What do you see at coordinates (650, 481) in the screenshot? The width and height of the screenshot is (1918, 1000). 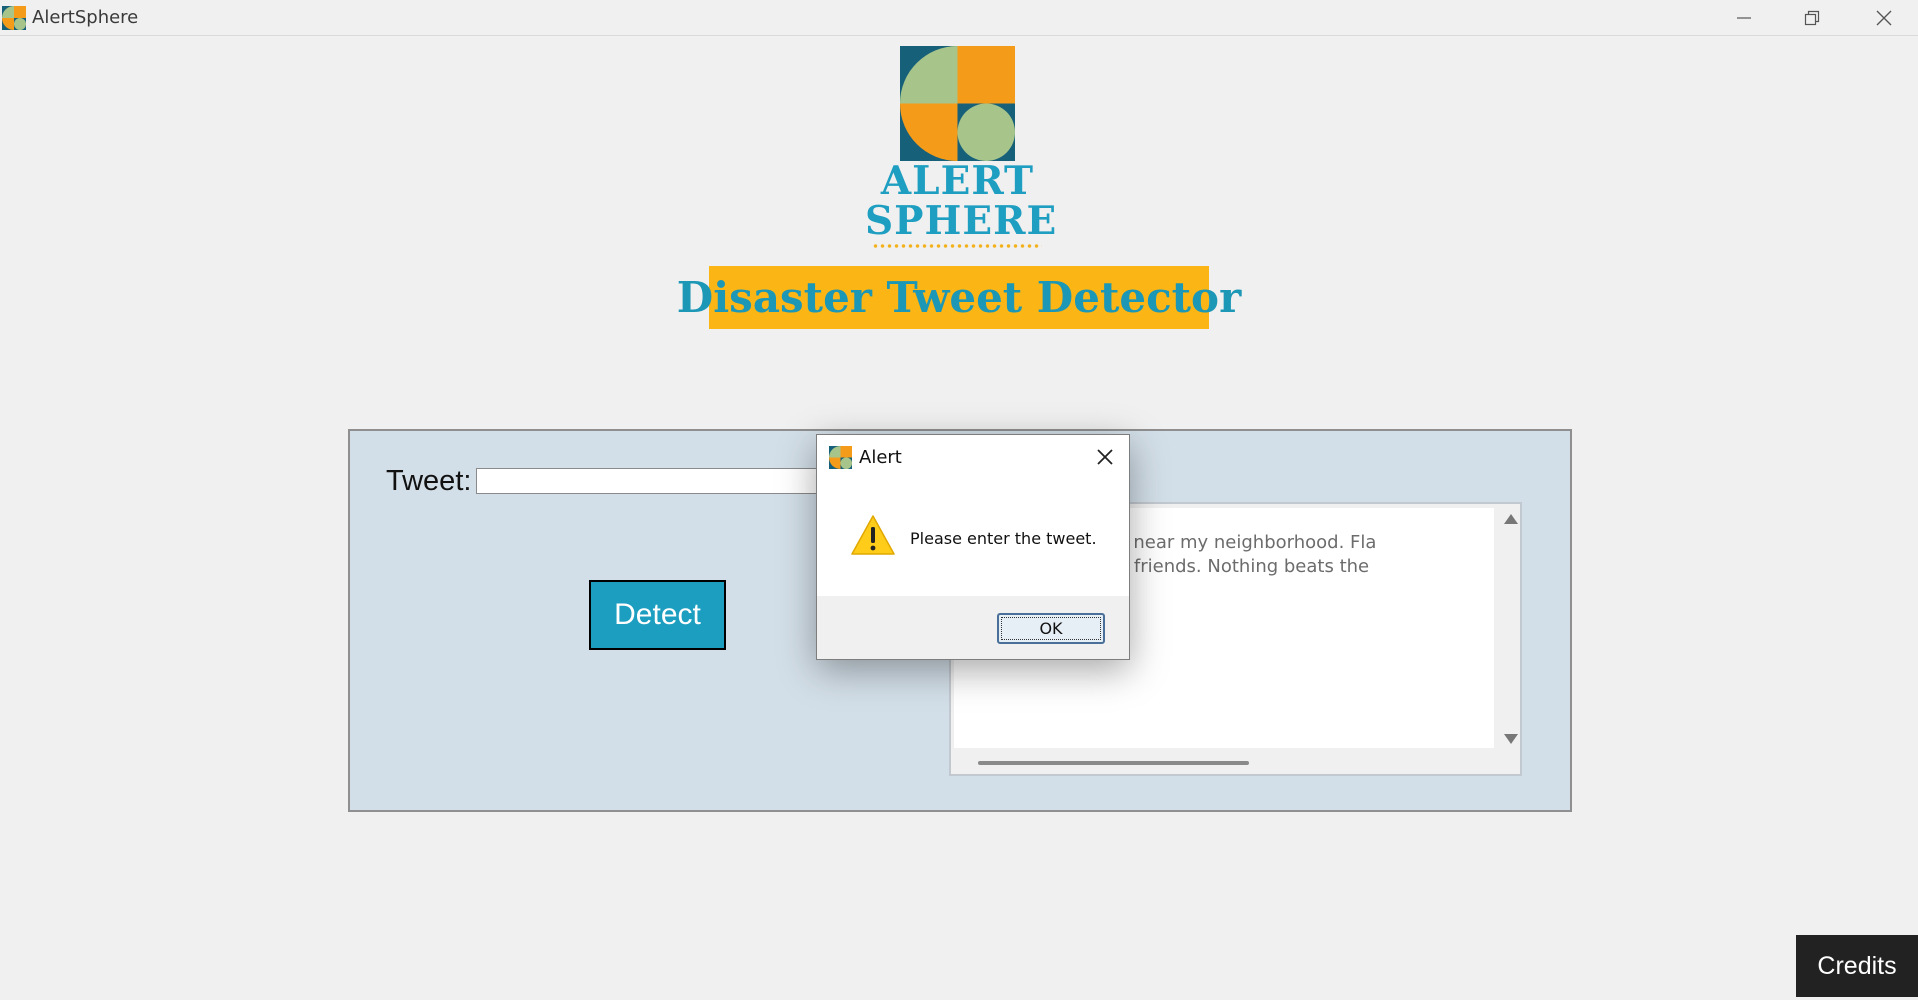 I see `tweet-input` at bounding box center [650, 481].